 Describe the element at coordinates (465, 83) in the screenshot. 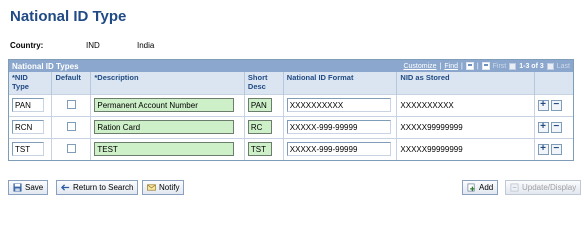

I see `col-nid-as-stored: NID as Stored` at that location.